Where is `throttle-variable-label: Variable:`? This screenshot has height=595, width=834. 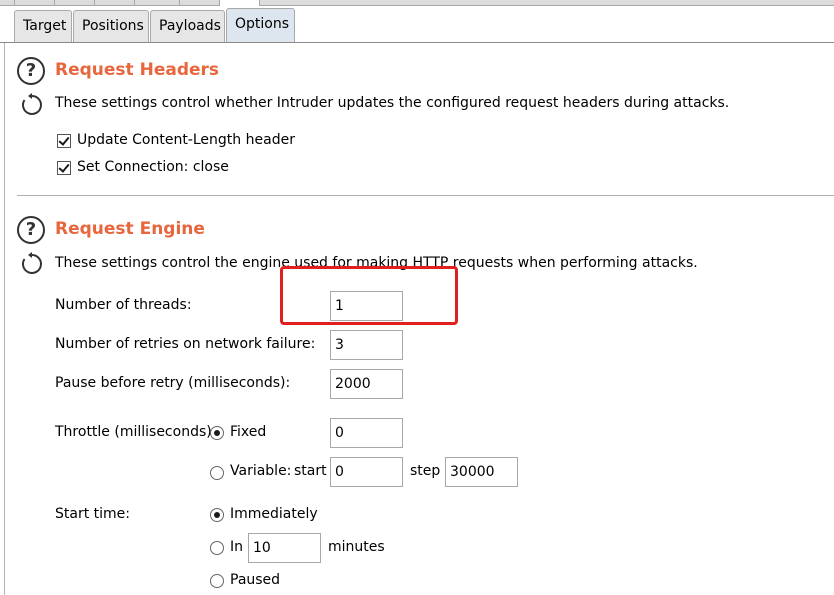
throttle-variable-label: Variable: is located at coordinates (260, 471).